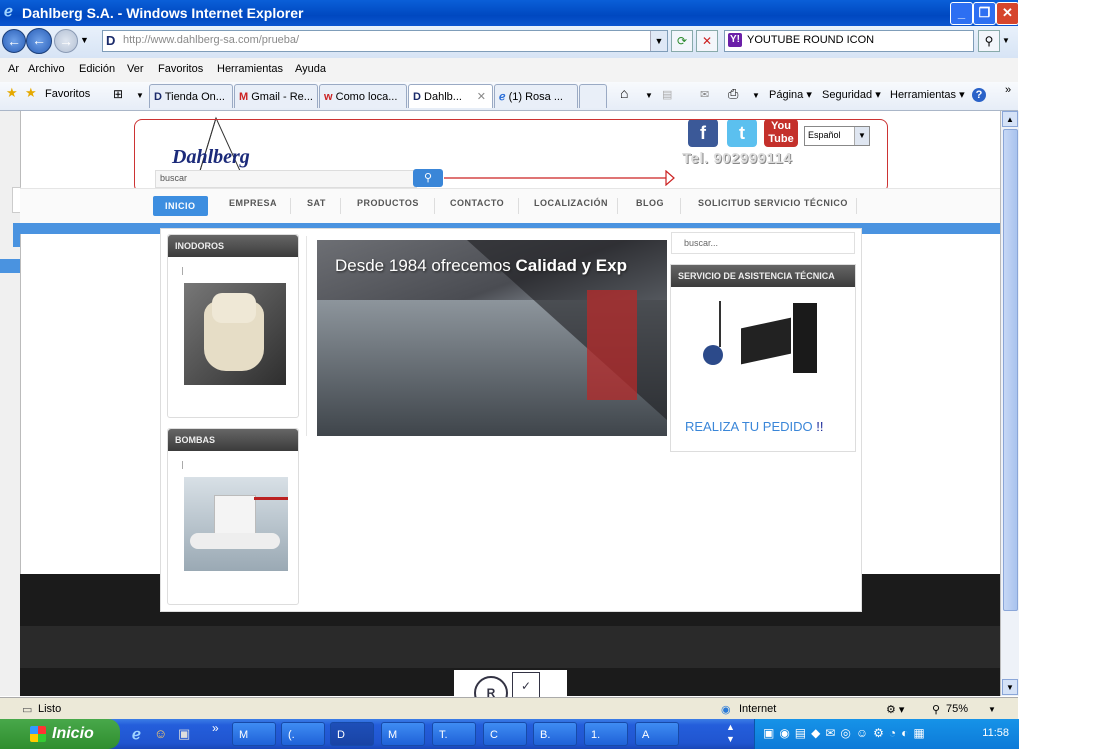 This screenshot has height=749, width=1100. I want to click on add-favorite-star-icon: ★, so click(12, 93).